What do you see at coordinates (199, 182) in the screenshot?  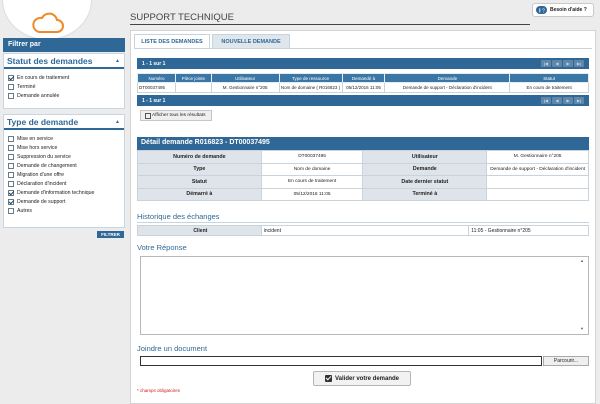 I see `detail-label: Statut` at bounding box center [199, 182].